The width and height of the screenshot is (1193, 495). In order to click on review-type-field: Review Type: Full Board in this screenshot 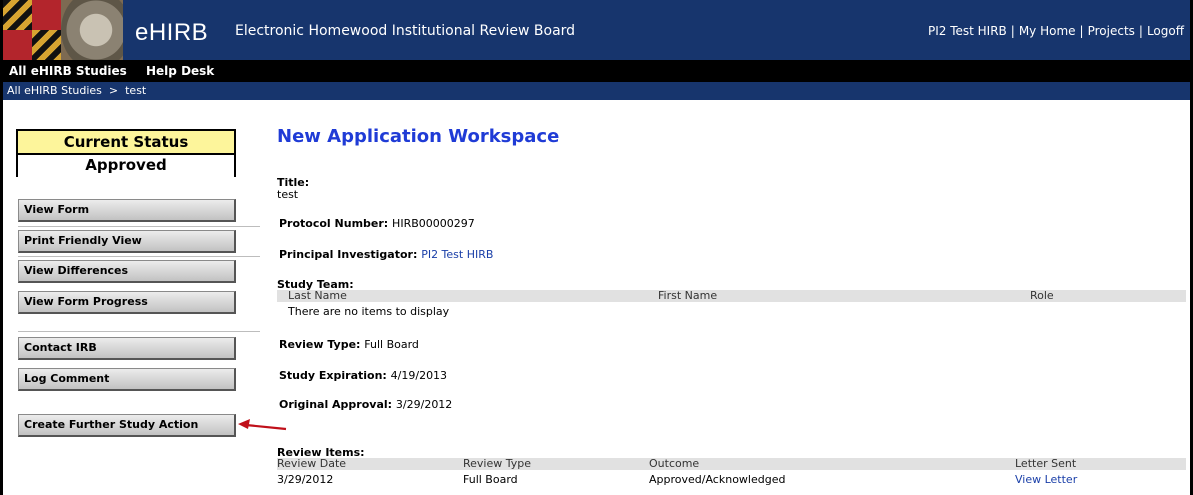, I will do `click(349, 344)`.